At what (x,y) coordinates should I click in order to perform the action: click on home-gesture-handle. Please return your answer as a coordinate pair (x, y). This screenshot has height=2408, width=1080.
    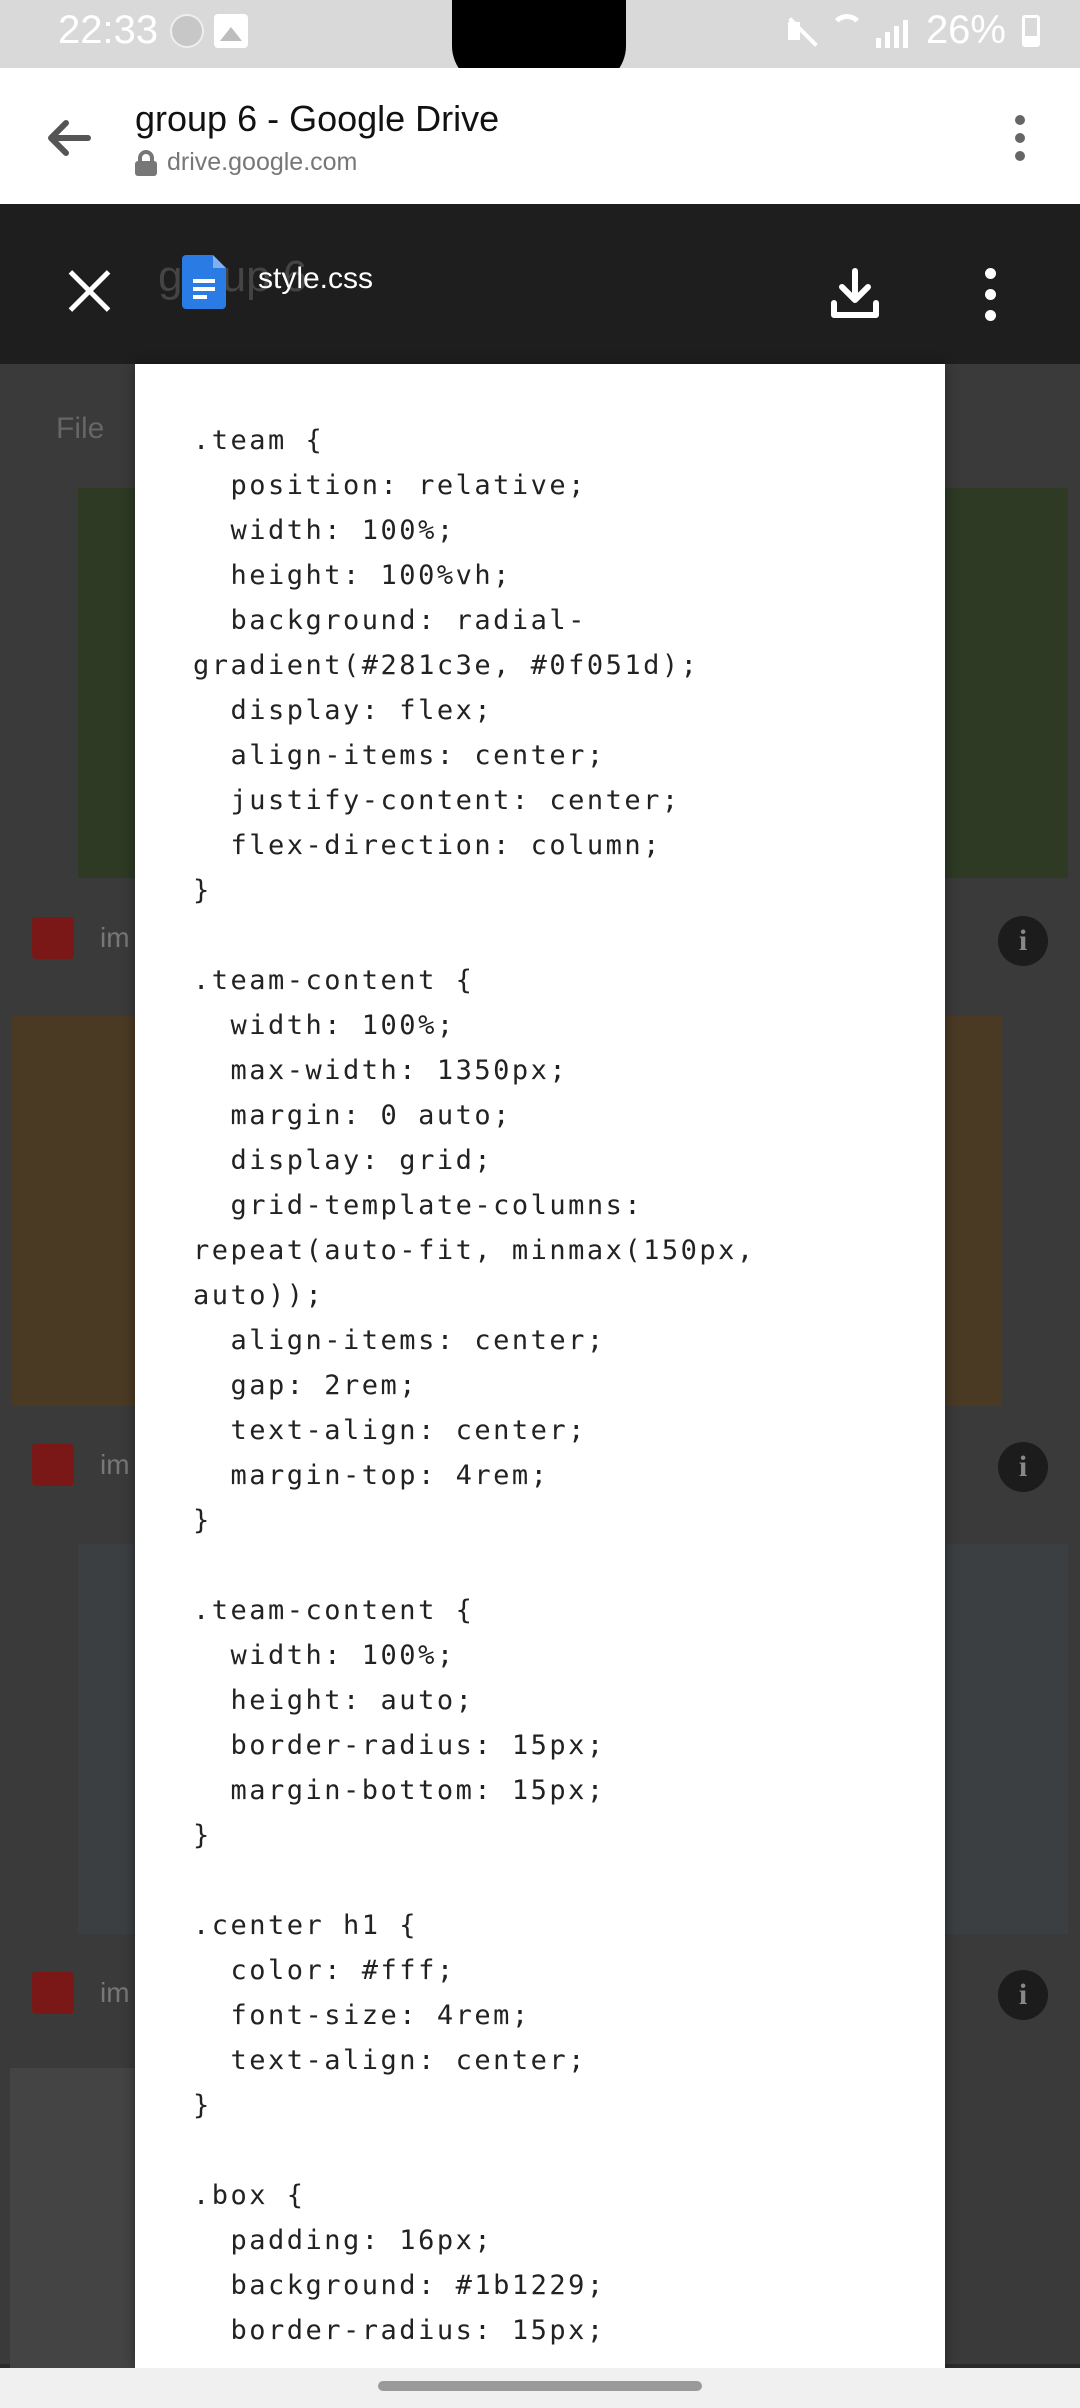
    Looking at the image, I should click on (540, 2386).